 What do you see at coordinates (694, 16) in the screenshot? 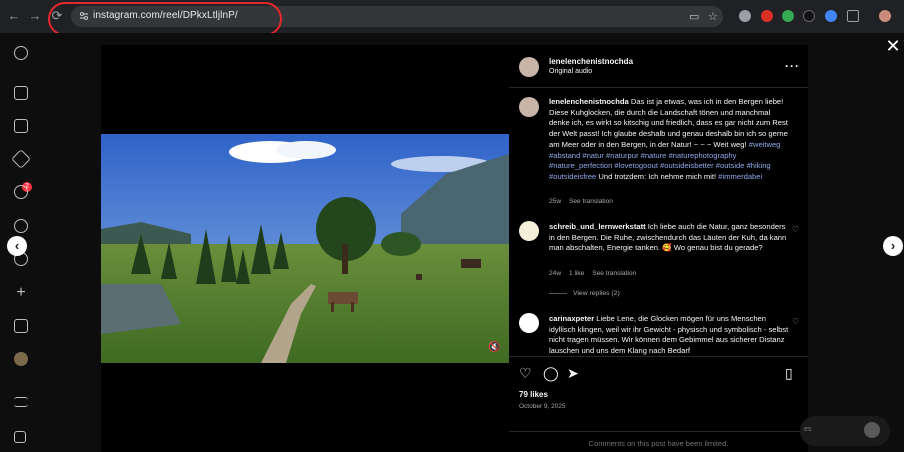
I see `cast-icon: ▭` at bounding box center [694, 16].